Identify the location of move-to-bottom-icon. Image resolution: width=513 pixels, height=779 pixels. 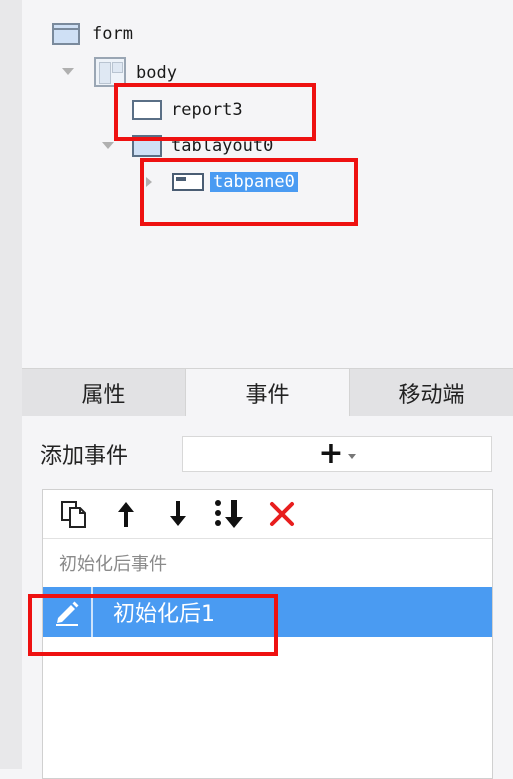
(229, 514).